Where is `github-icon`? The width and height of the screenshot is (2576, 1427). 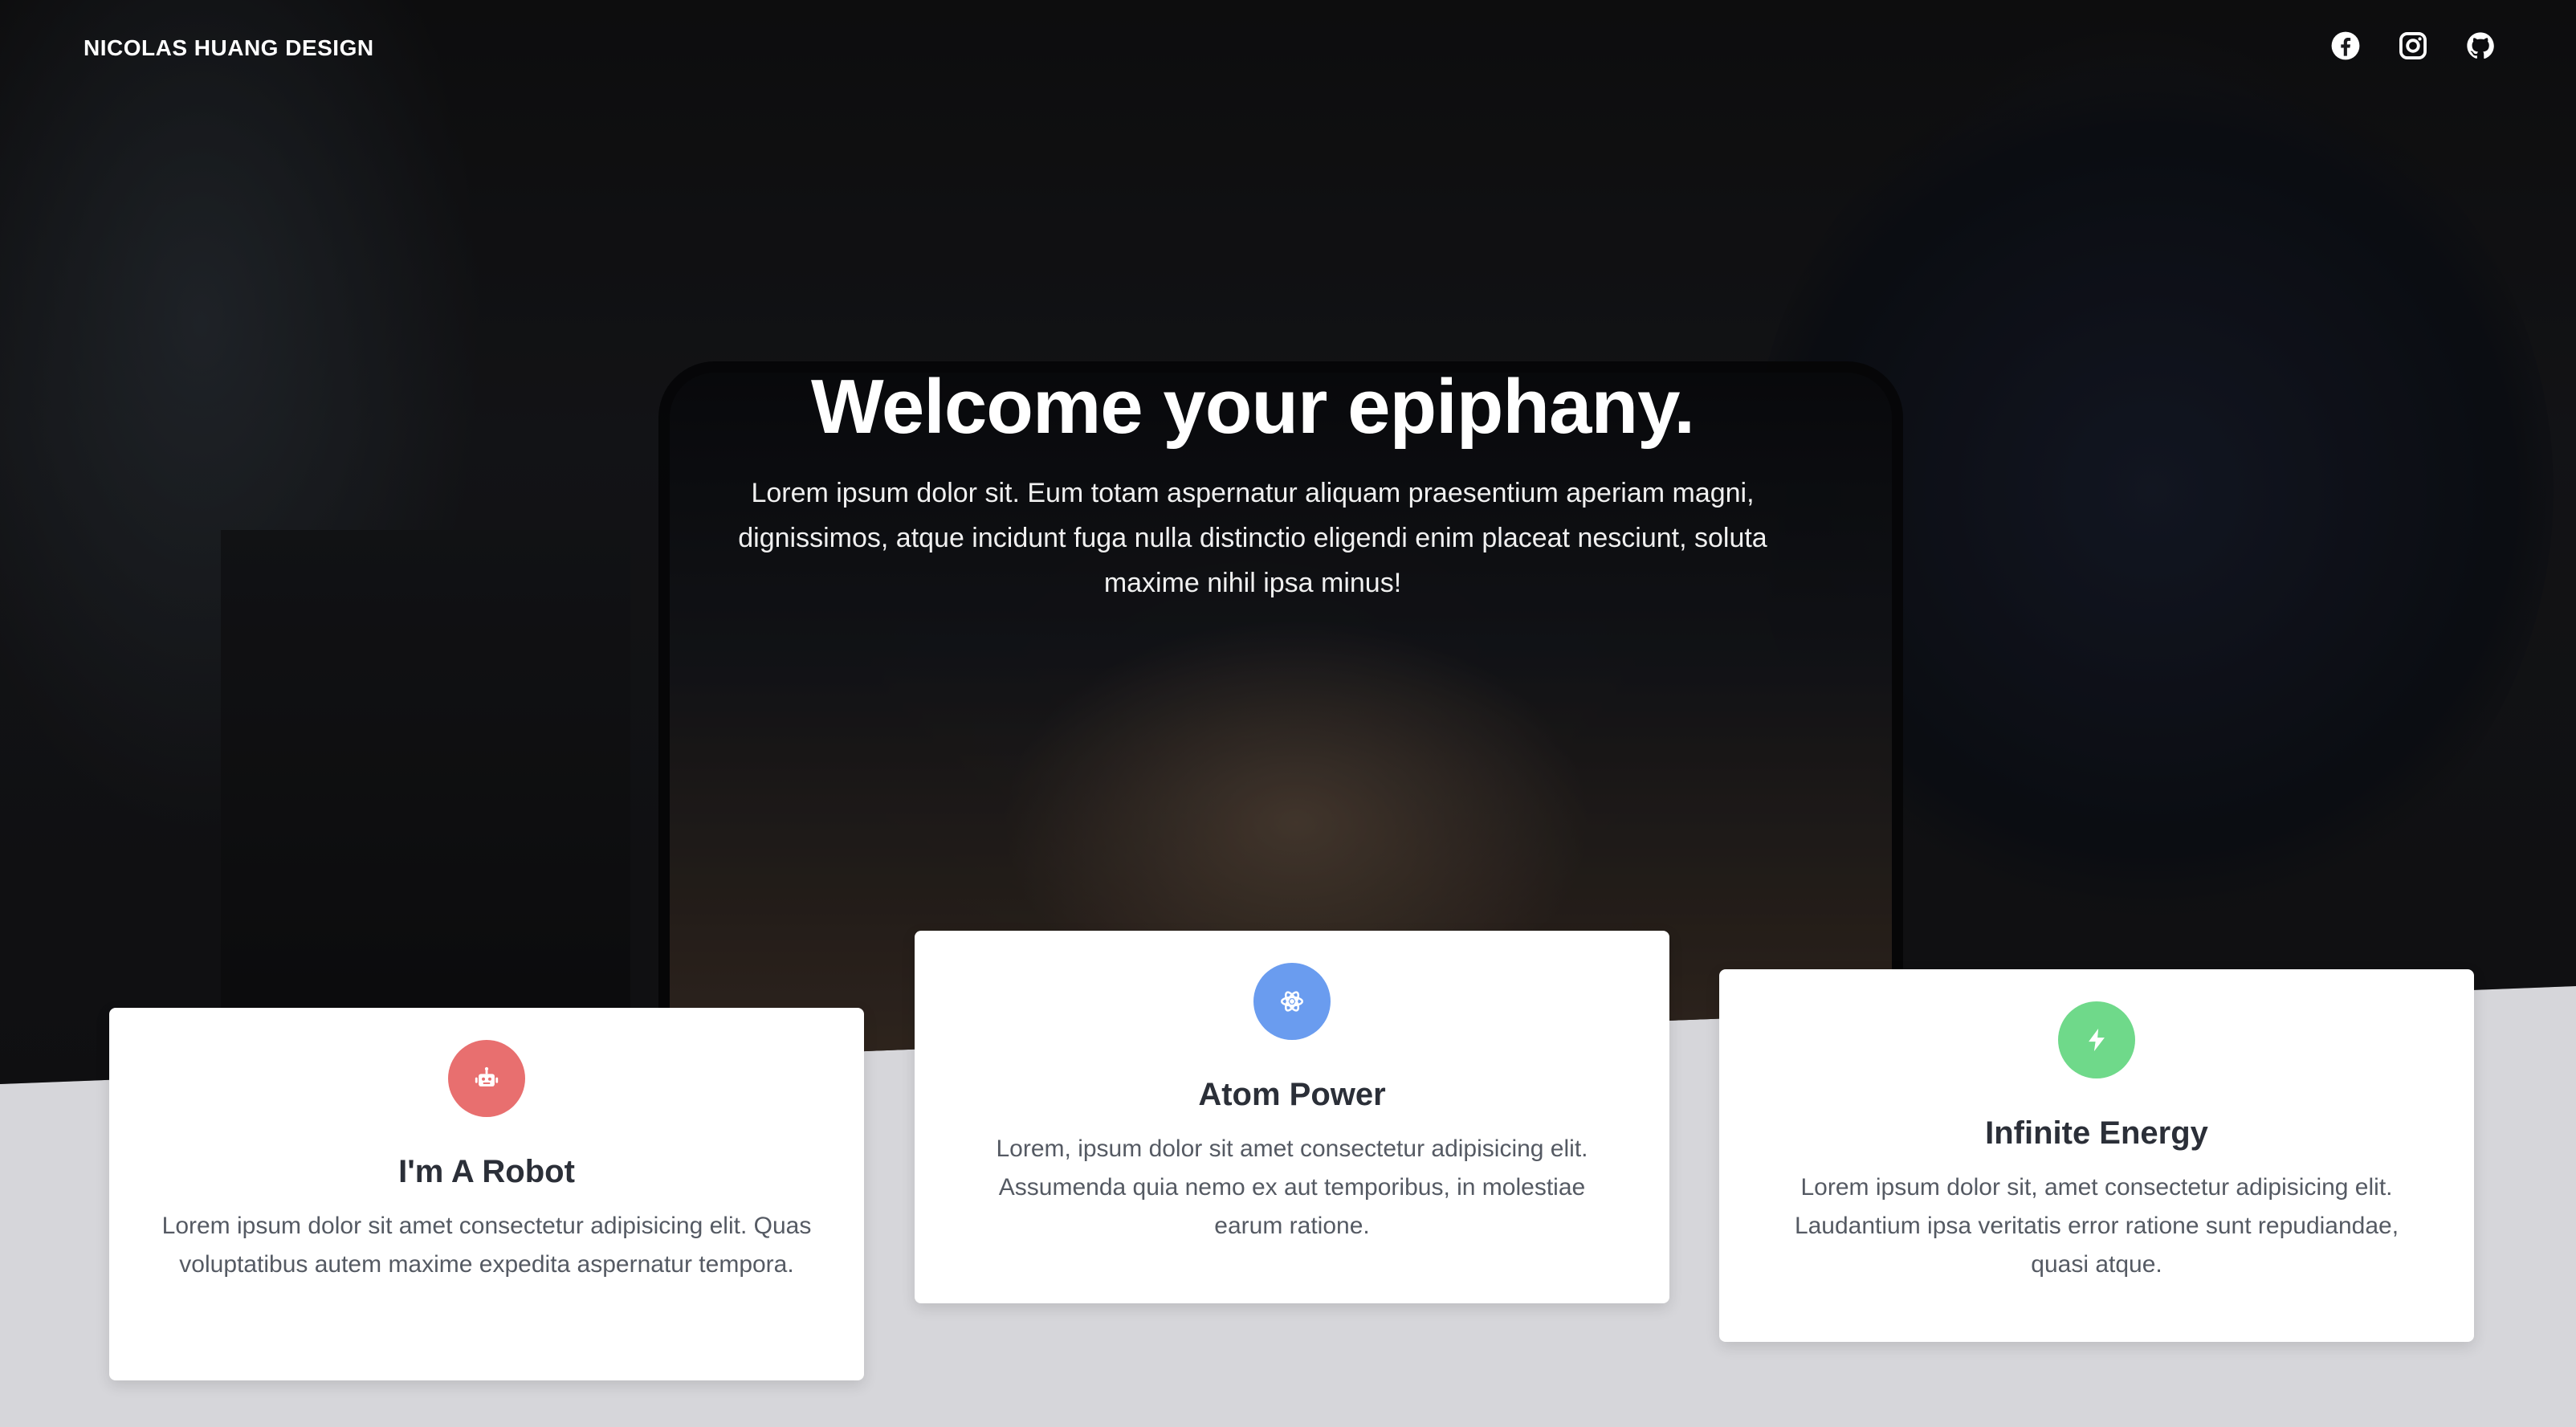 github-icon is located at coordinates (2480, 46).